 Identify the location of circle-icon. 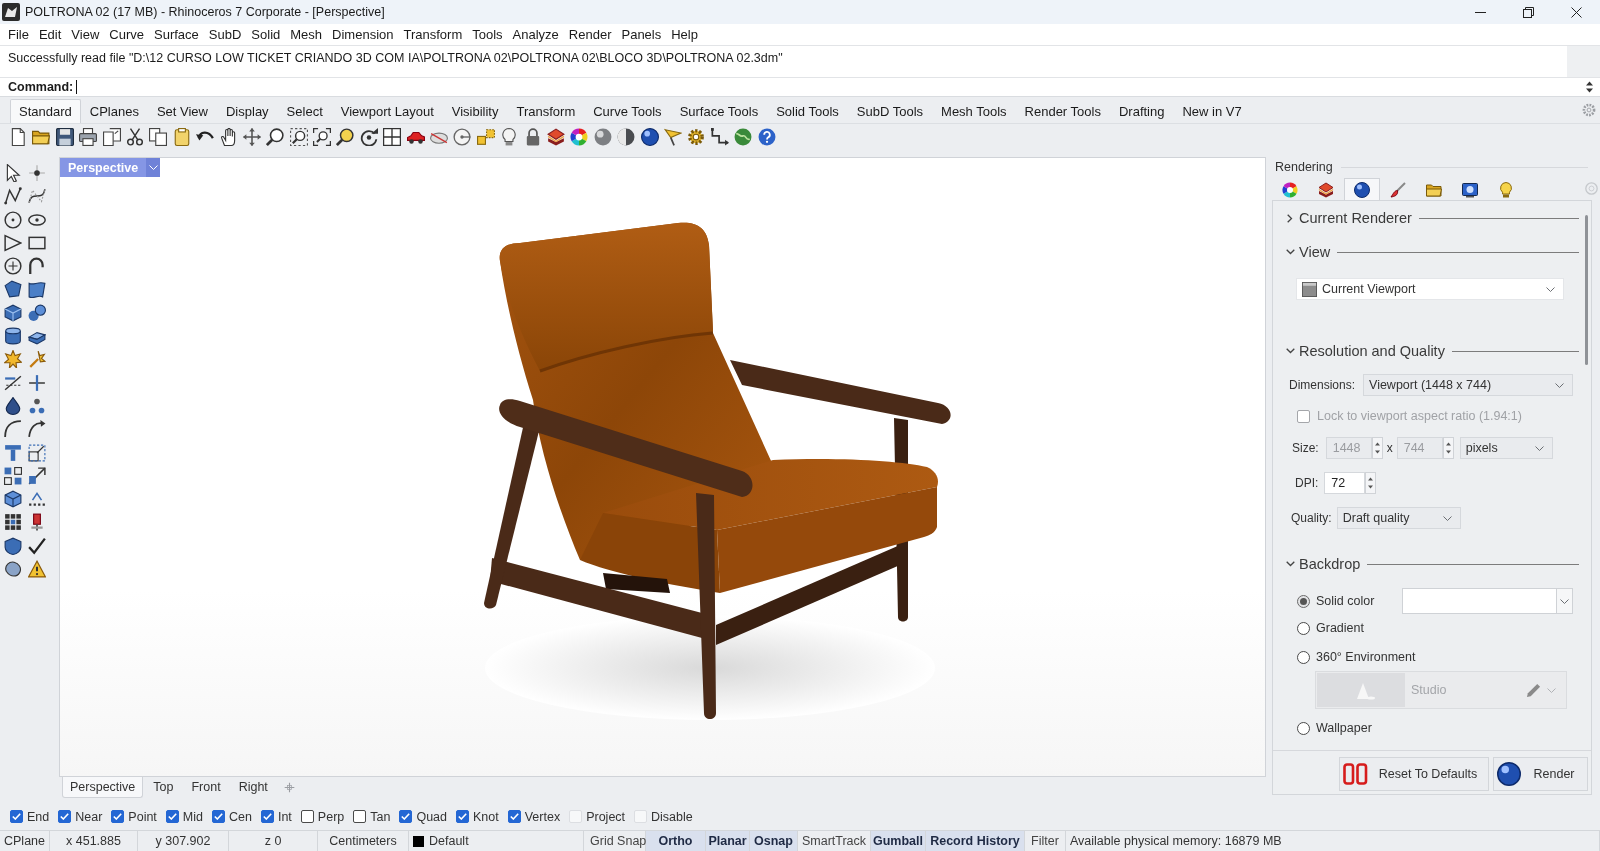
(13, 219).